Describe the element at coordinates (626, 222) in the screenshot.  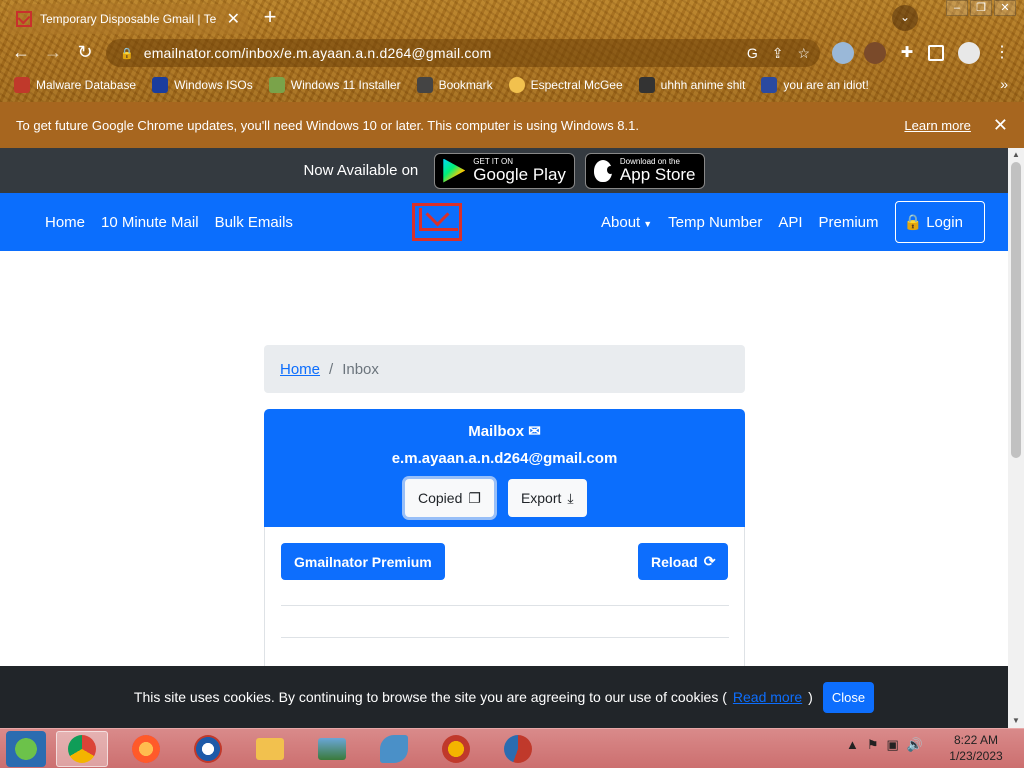
I see `nav-about-dropdown: About ▼` at that location.